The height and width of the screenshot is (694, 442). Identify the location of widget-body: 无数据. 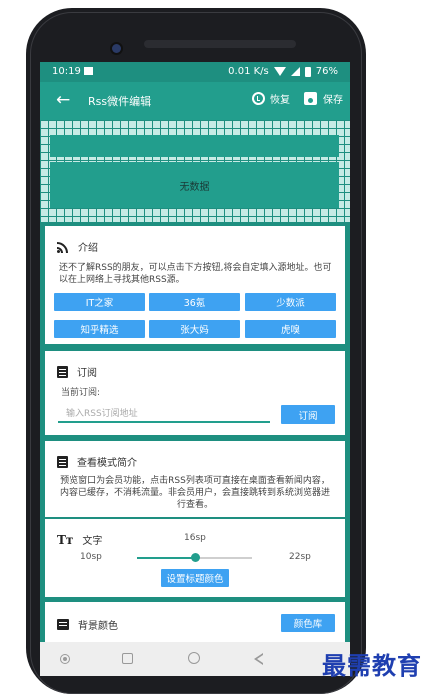
(194, 185).